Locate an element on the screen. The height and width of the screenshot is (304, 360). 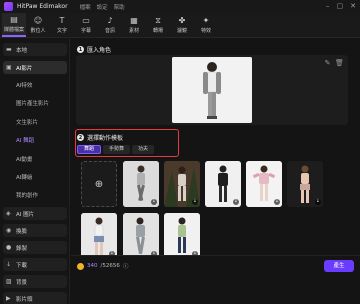
tool-caption: ▭ 字幕 is located at coordinates (86, 25).